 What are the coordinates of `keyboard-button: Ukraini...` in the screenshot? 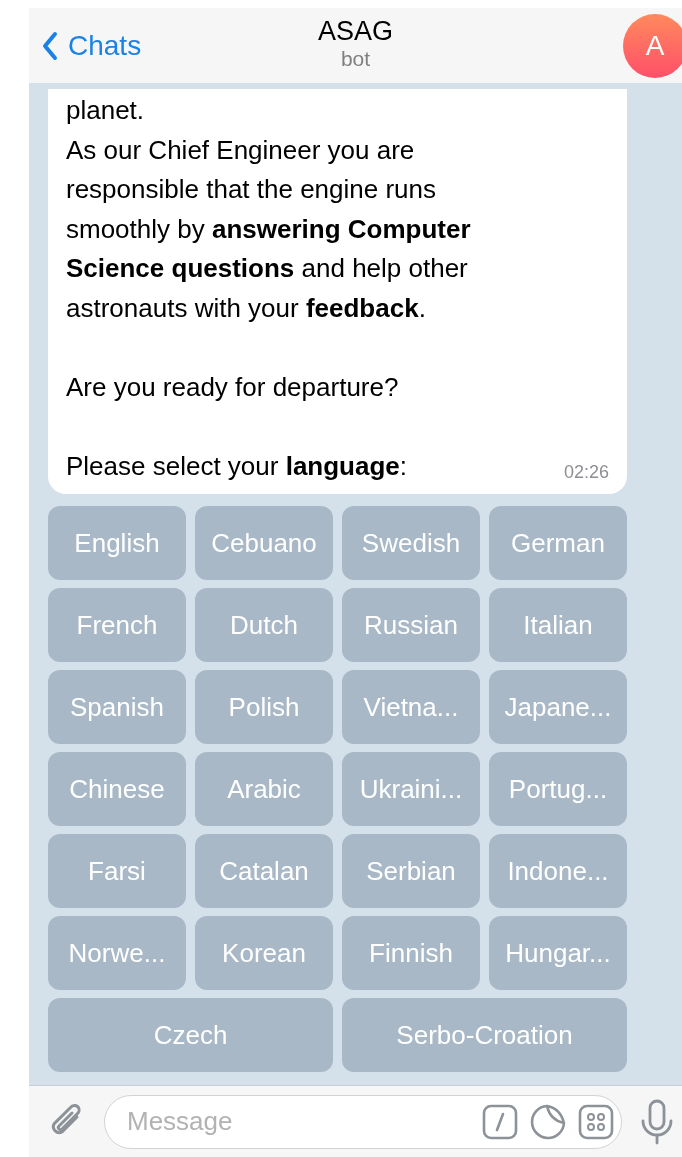 It's located at (411, 789).